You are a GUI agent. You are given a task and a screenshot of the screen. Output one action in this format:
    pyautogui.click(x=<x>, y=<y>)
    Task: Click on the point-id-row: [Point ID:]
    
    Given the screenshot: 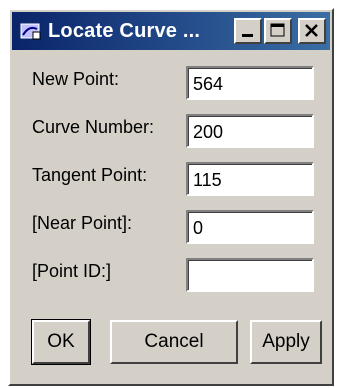 What is the action you would take?
    pyautogui.click(x=171, y=275)
    